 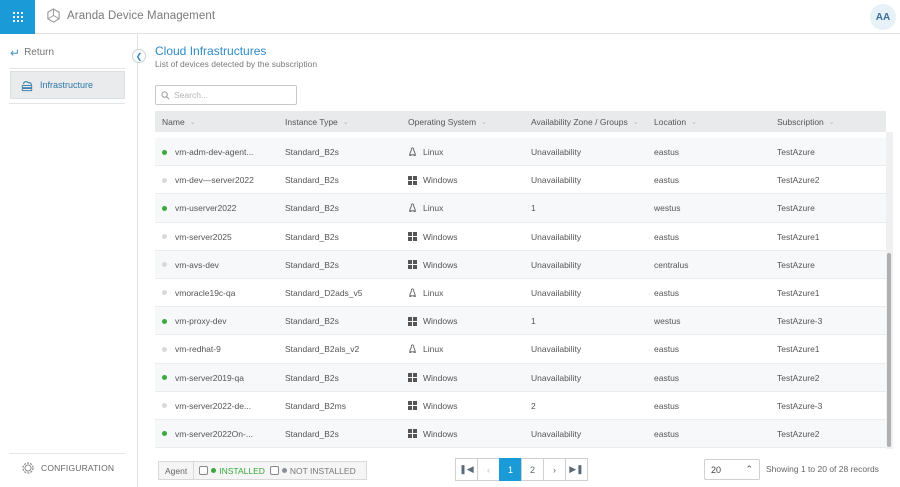 I want to click on column-label: Instance Type, so click(x=311, y=121).